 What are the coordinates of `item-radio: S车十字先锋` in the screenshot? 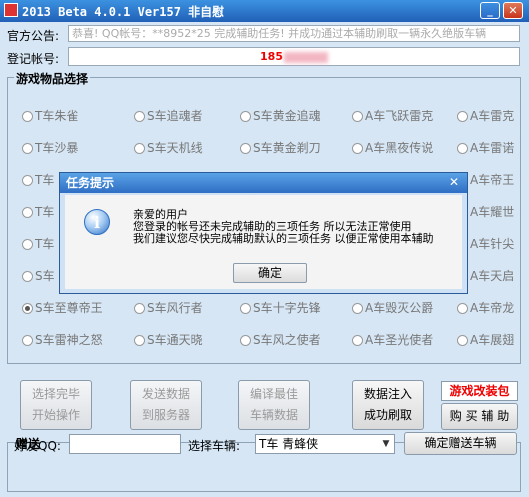 It's located at (280, 308).